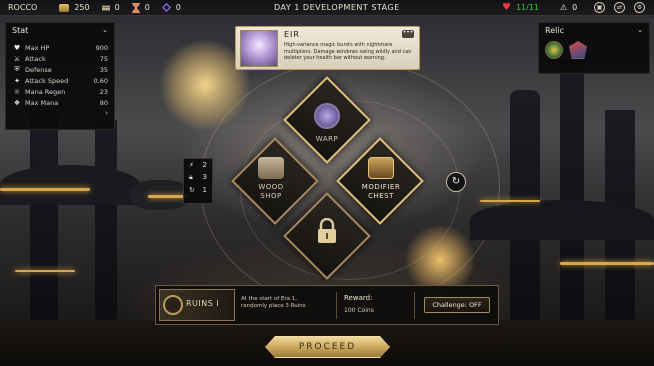  What do you see at coordinates (60, 58) in the screenshot?
I see `stat-row: ⚔ Attack 75` at bounding box center [60, 58].